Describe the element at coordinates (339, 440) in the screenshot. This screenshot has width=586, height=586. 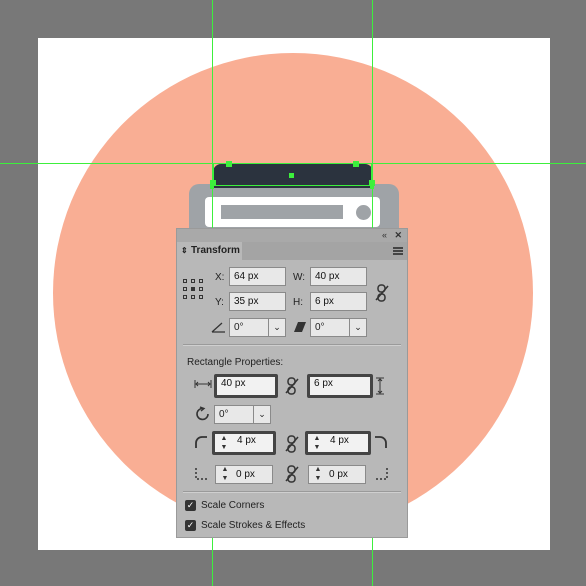
I see `corner-tr-value: 4 px` at that location.